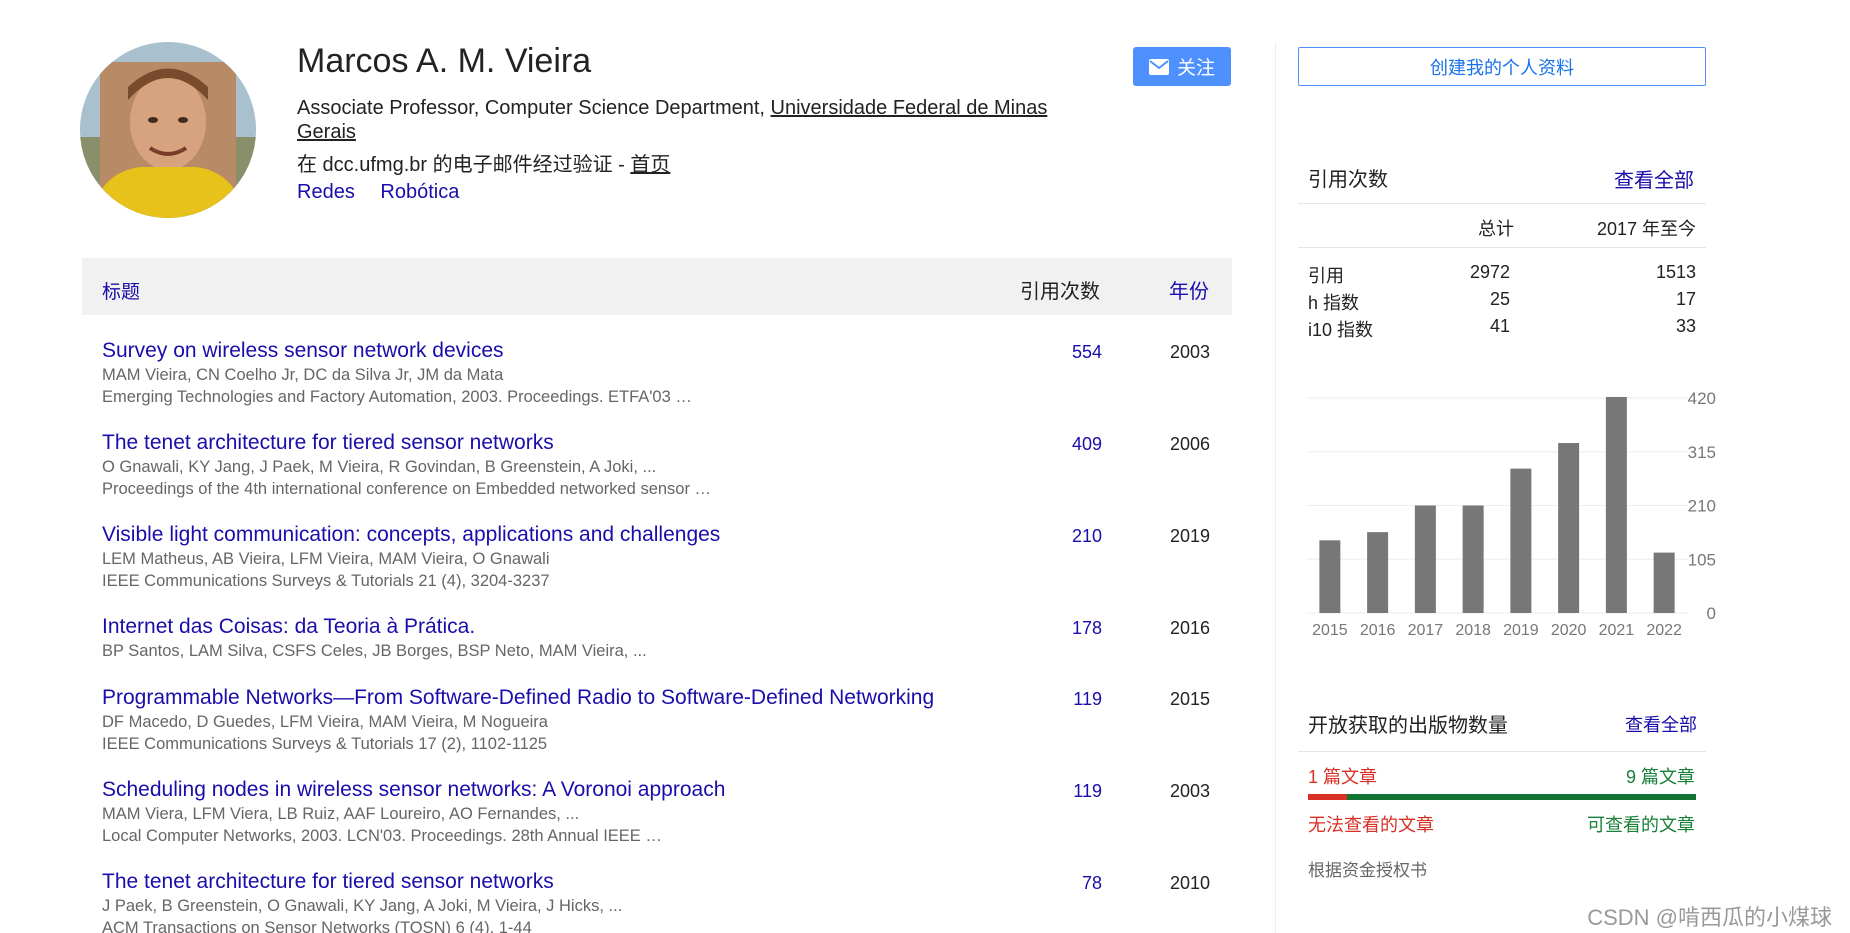 This screenshot has height=933, width=1850. I want to click on publication-year: 2006, so click(1190, 444).